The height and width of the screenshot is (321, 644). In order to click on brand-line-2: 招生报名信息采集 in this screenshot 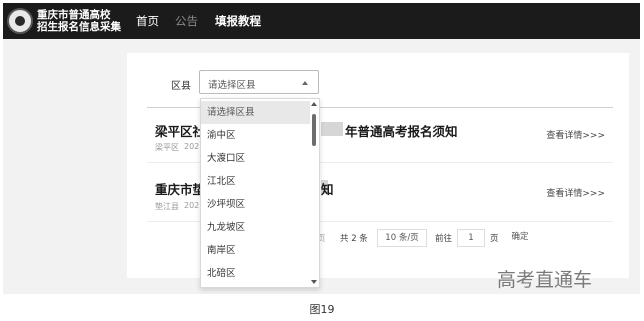, I will do `click(79, 27)`.